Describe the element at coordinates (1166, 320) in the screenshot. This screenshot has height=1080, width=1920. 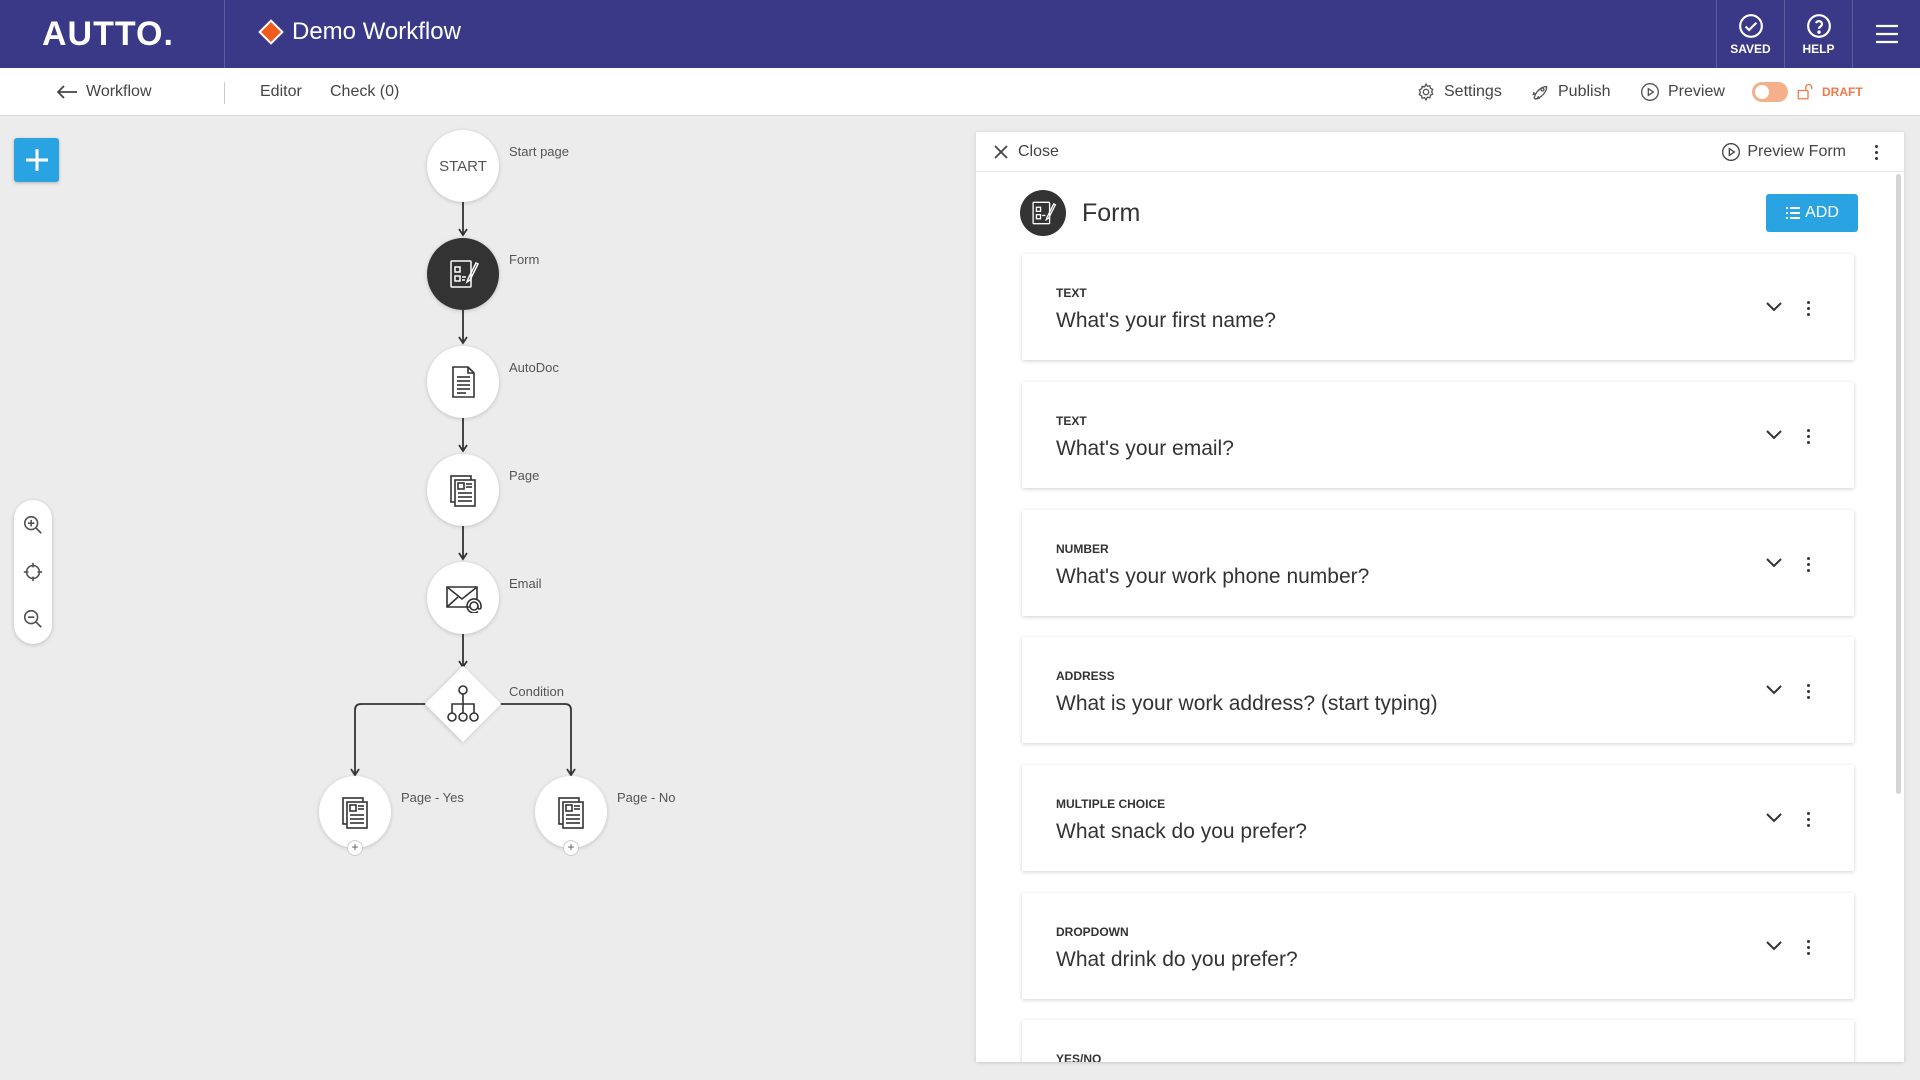
I see `question-text: What's your first name?` at that location.